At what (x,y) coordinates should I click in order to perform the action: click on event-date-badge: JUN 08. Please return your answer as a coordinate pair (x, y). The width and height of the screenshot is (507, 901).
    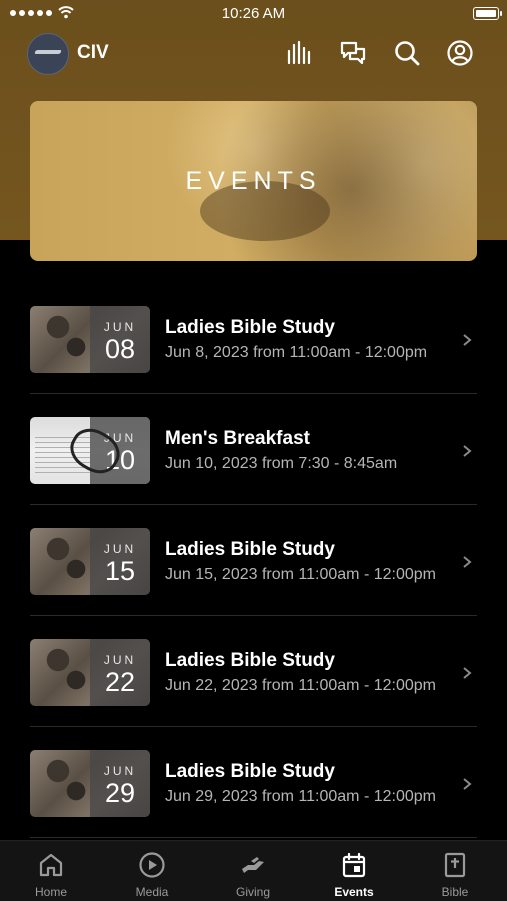
    Looking at the image, I should click on (120, 339).